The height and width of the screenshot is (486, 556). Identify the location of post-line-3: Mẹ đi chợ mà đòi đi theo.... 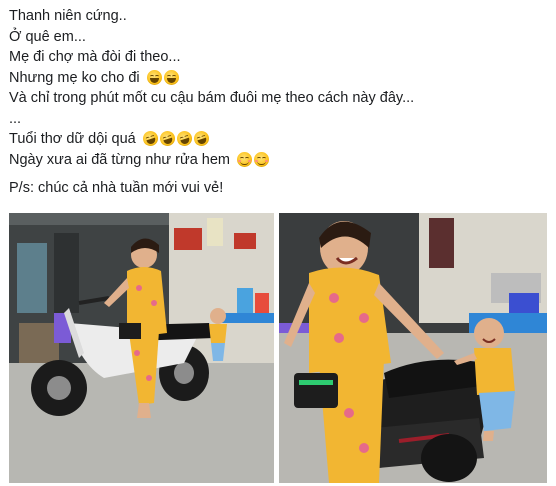
(95, 57).